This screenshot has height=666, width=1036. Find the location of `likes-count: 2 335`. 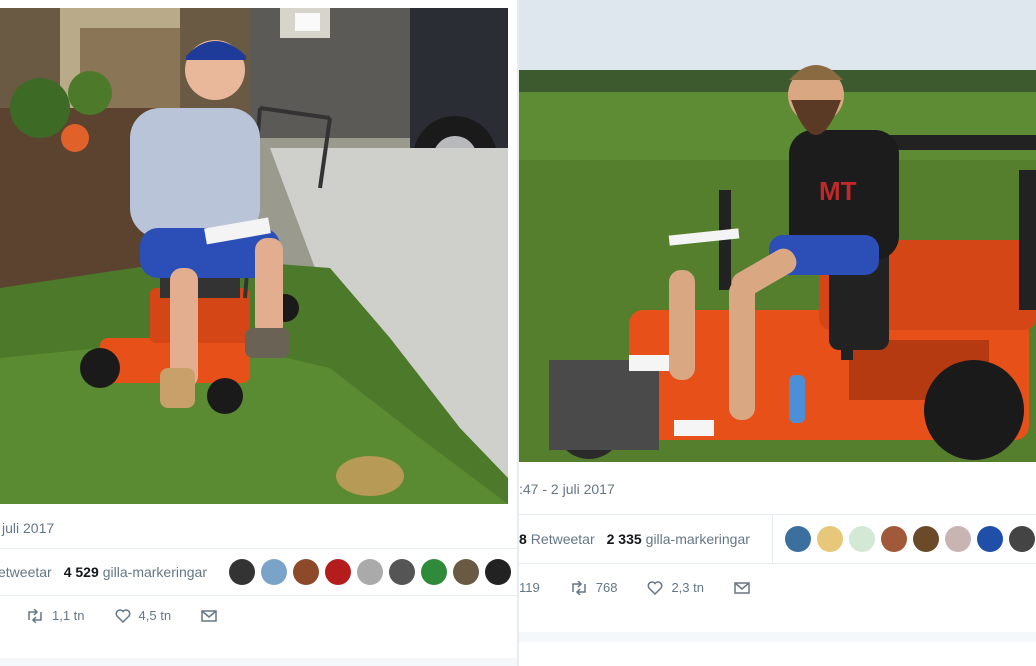

likes-count: 2 335 is located at coordinates (624, 539).